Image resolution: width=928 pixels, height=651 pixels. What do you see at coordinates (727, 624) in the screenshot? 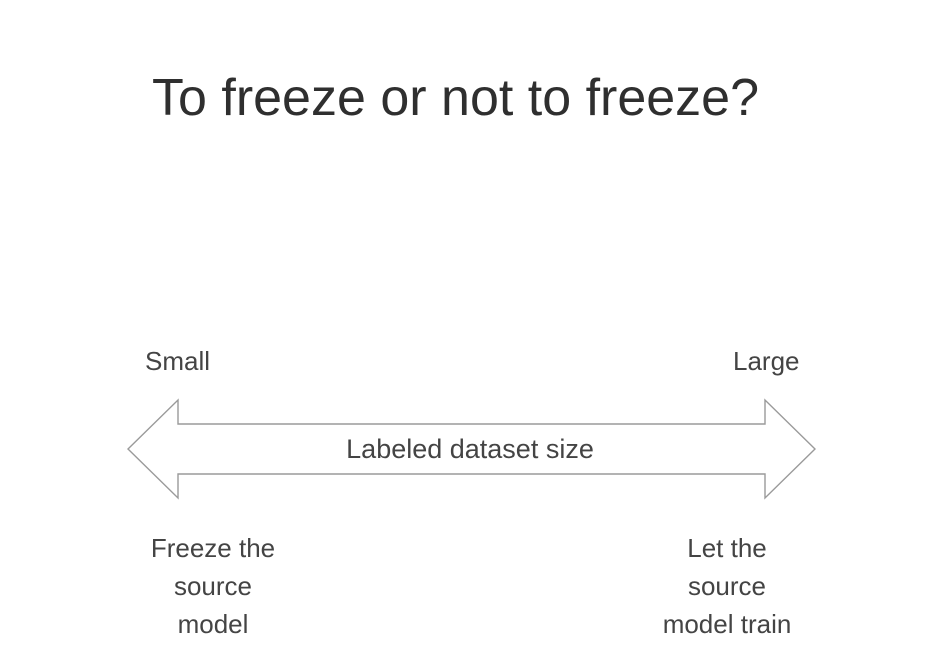
I see `right-caption-line: model train` at bounding box center [727, 624].